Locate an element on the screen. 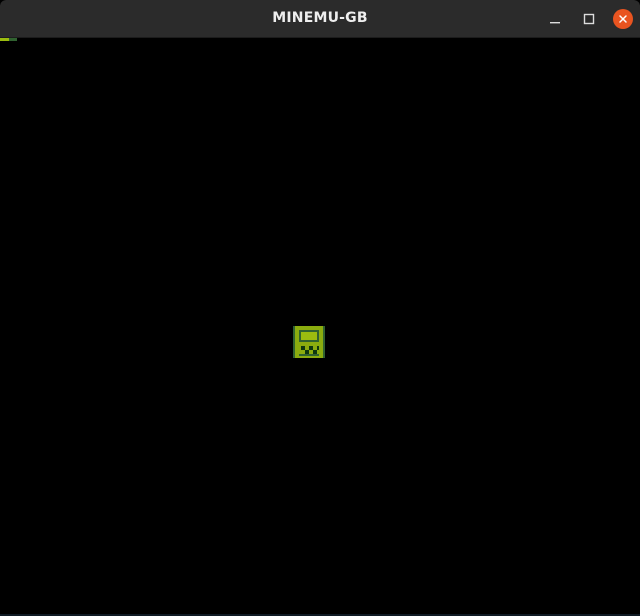  minimize-icon is located at coordinates (555, 23).